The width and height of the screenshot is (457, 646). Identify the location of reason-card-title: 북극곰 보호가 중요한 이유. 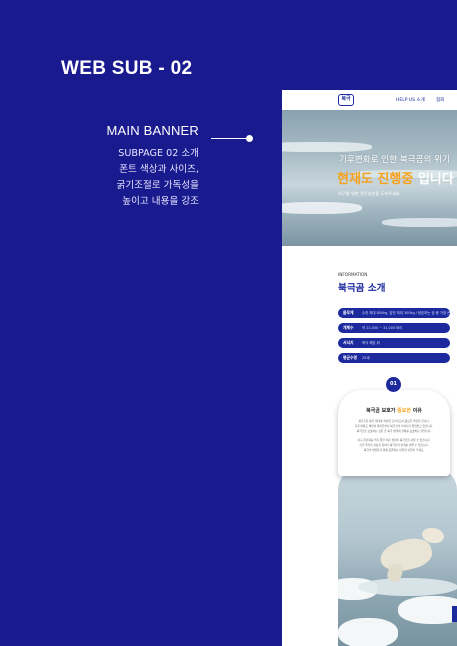
(394, 410).